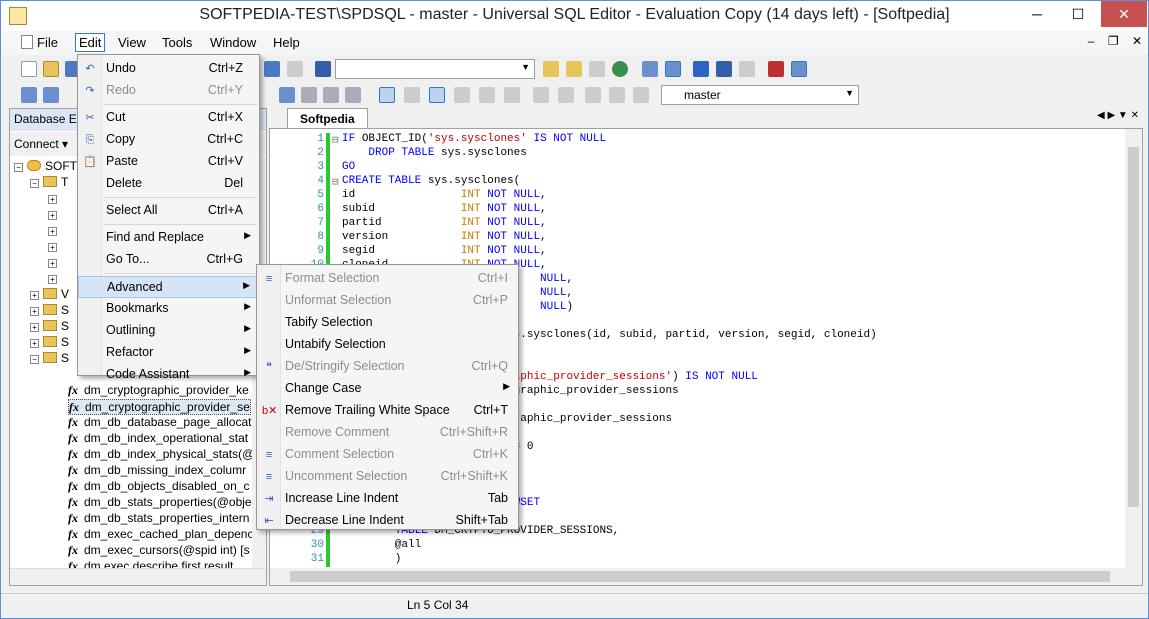  I want to click on new-file-icon, so click(29, 69).